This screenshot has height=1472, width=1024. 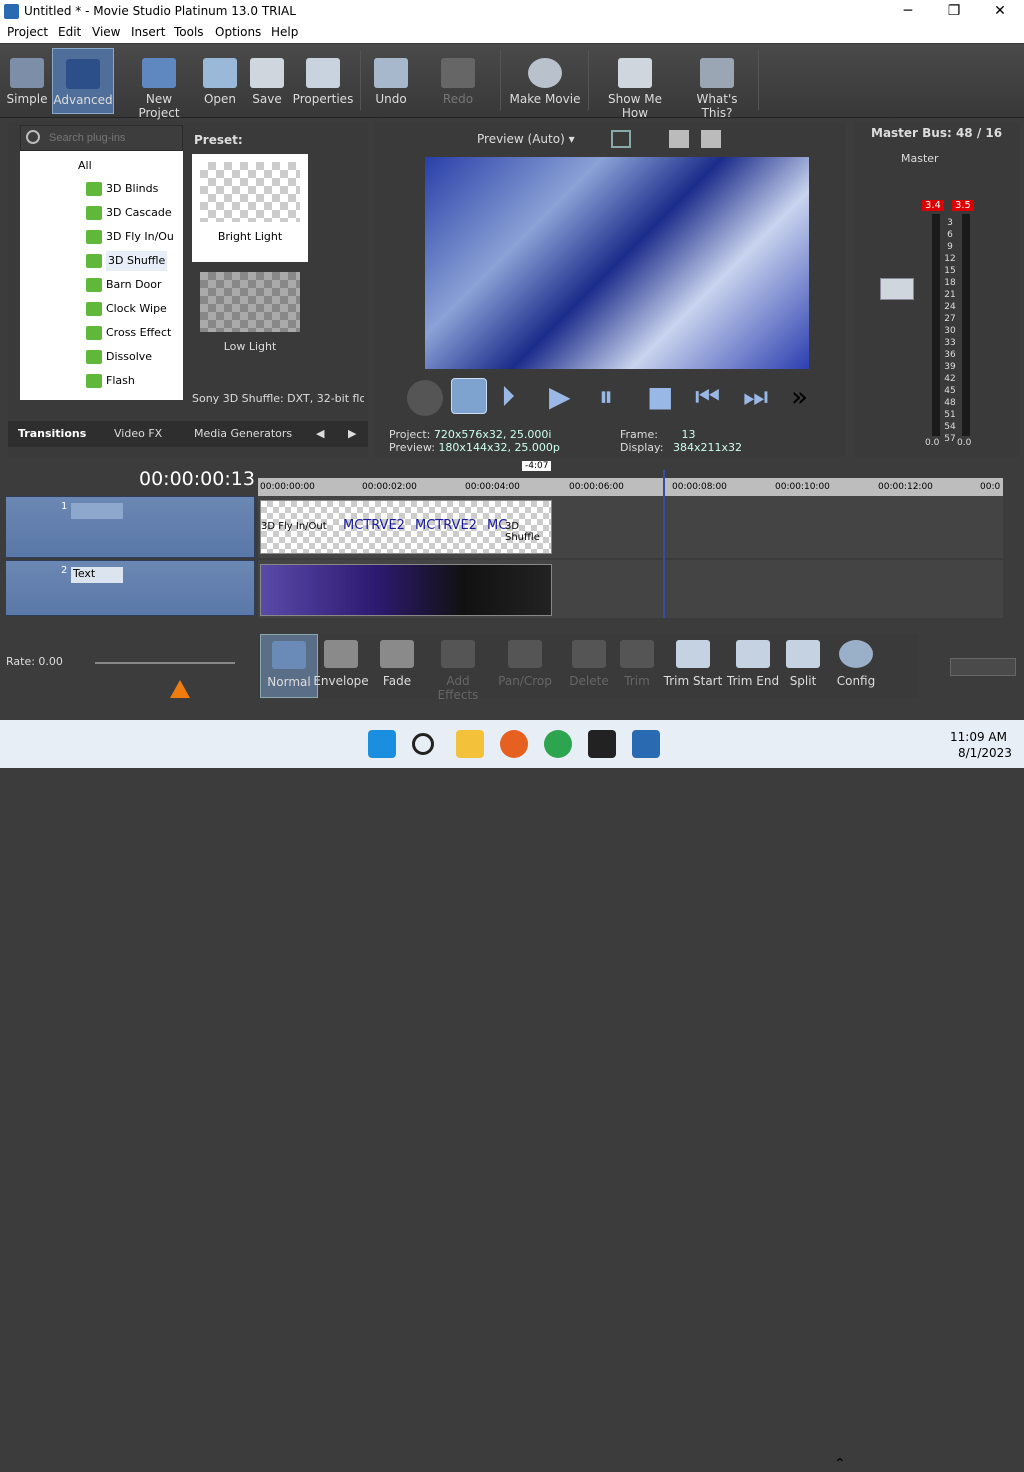 I want to click on stop-icon: ■, so click(x=665, y=398).